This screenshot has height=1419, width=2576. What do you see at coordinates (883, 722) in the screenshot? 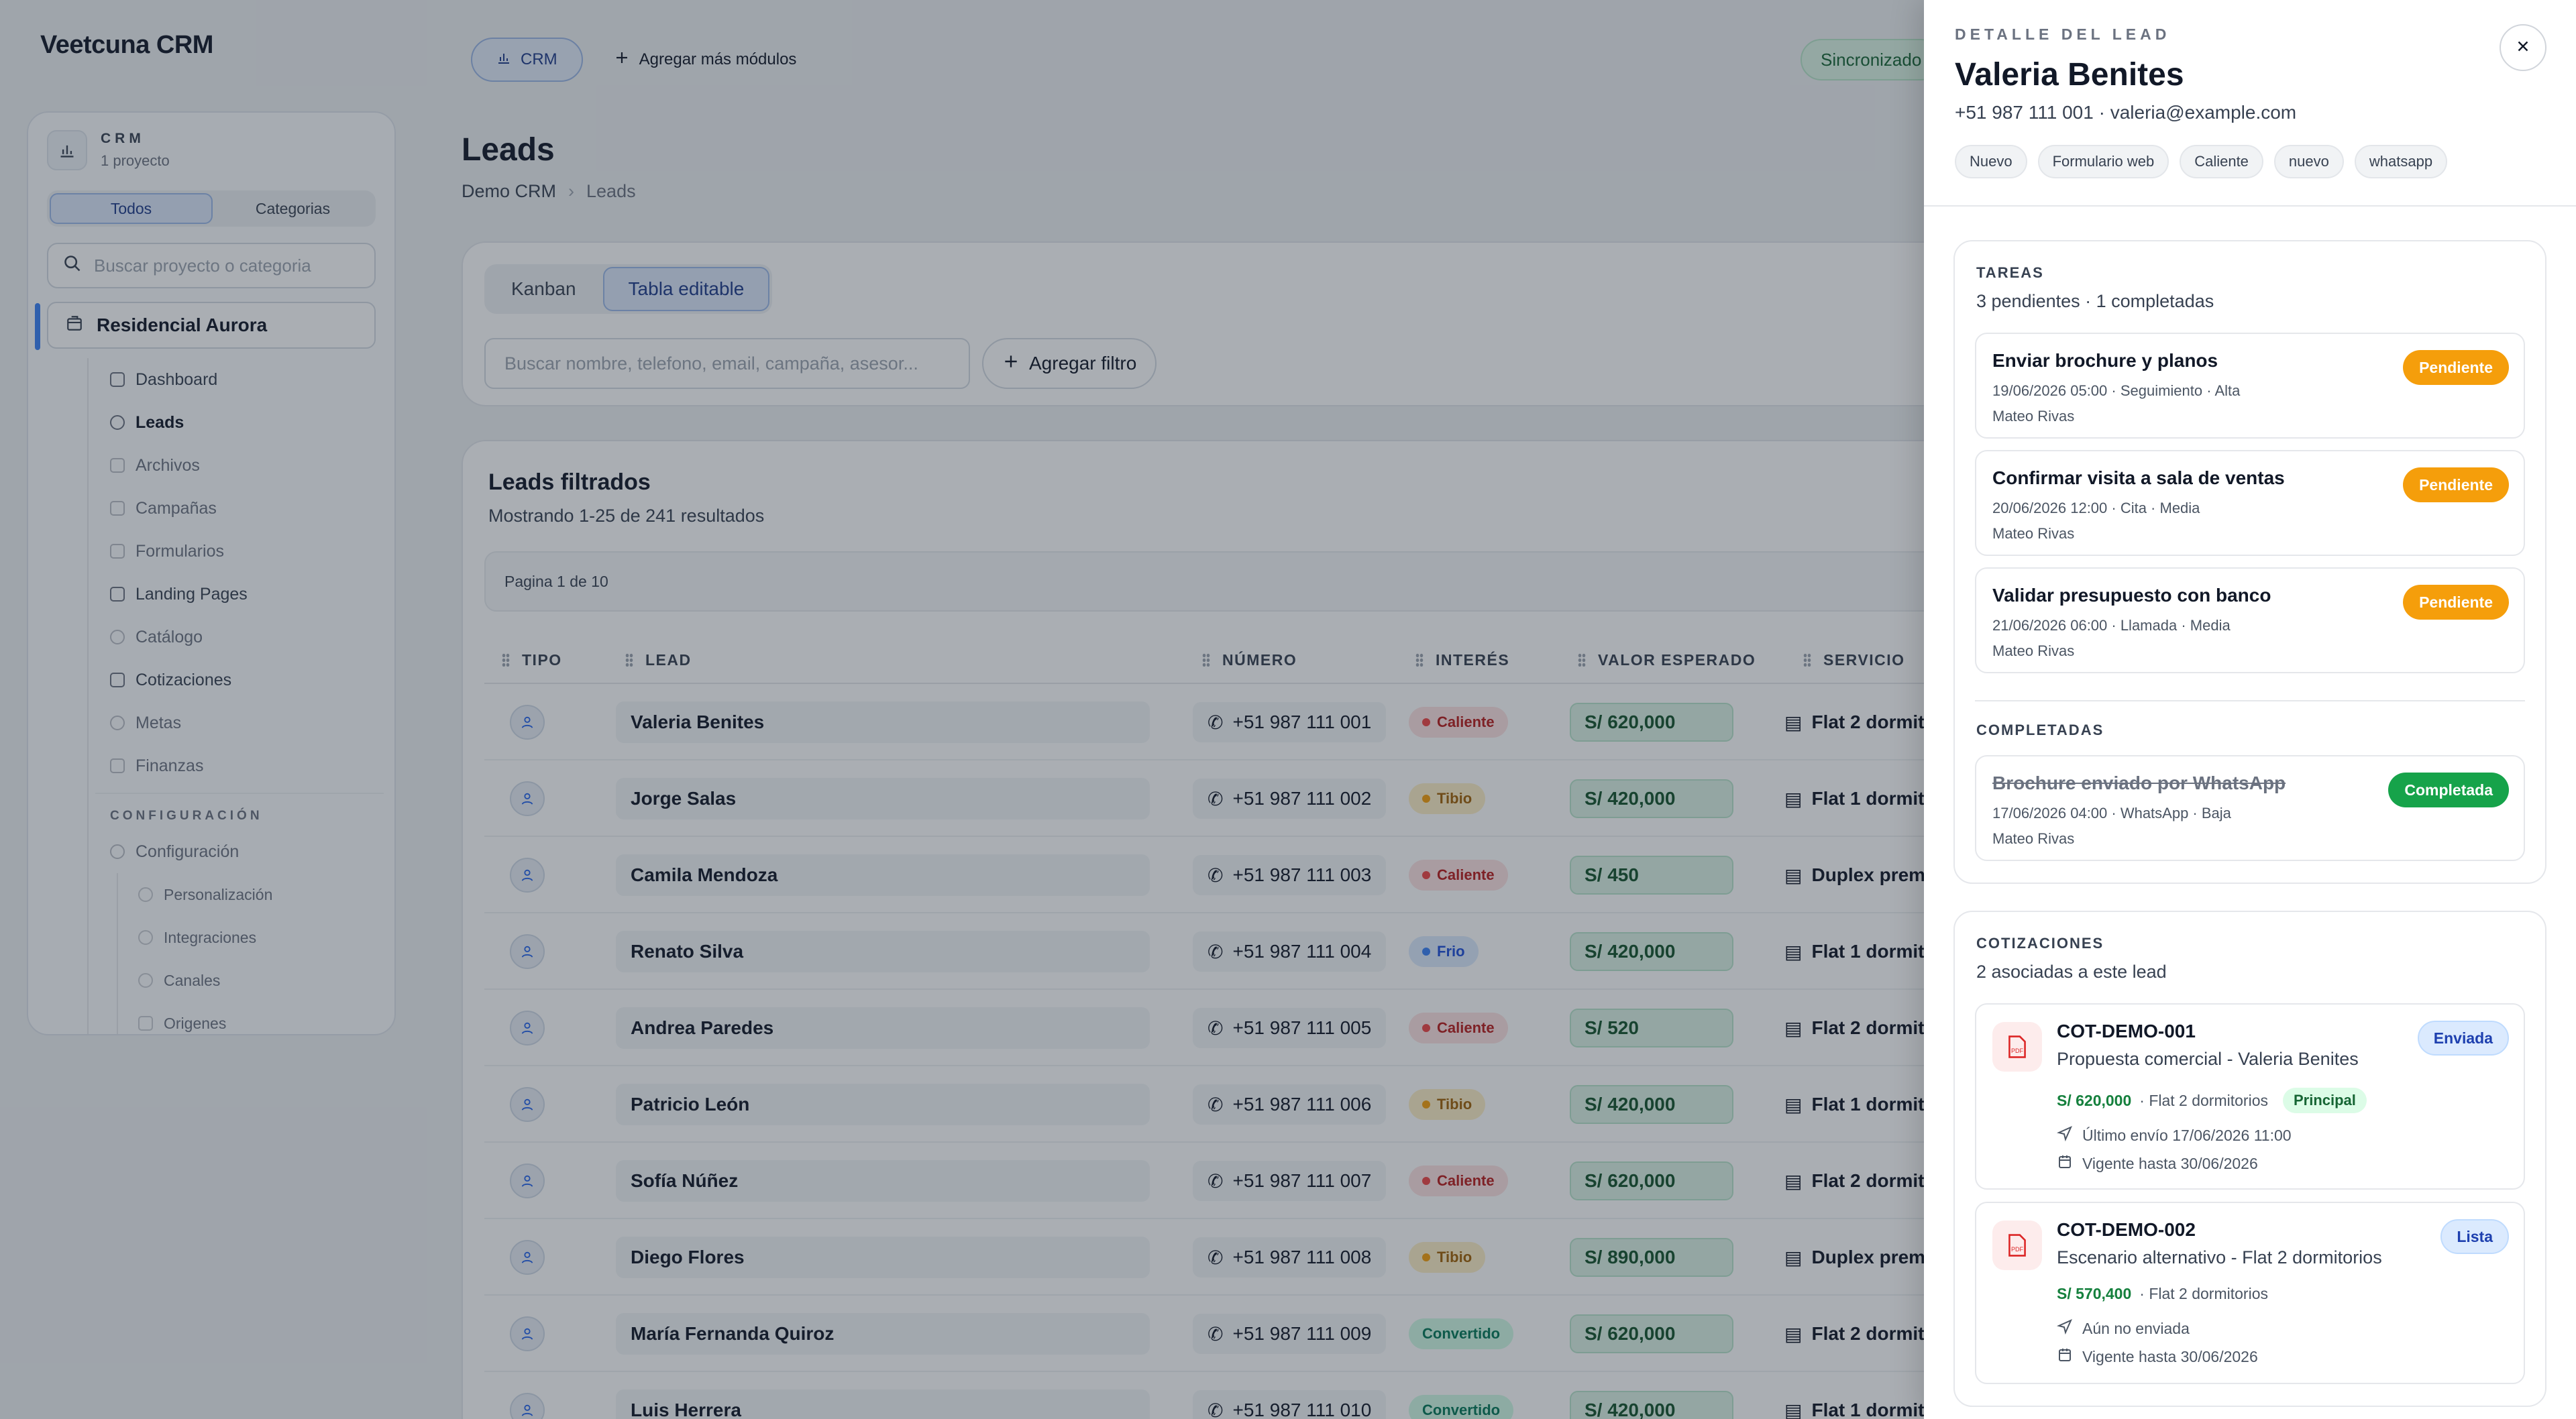
I see `lead-name: Valeria Benites` at bounding box center [883, 722].